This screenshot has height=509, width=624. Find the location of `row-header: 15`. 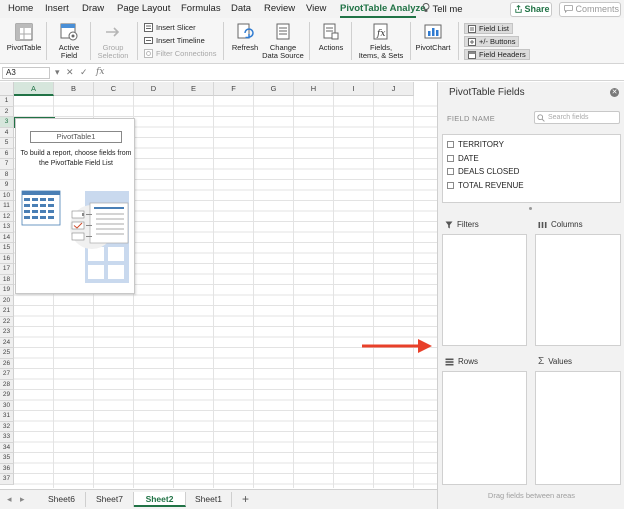

row-header: 15 is located at coordinates (7, 248).